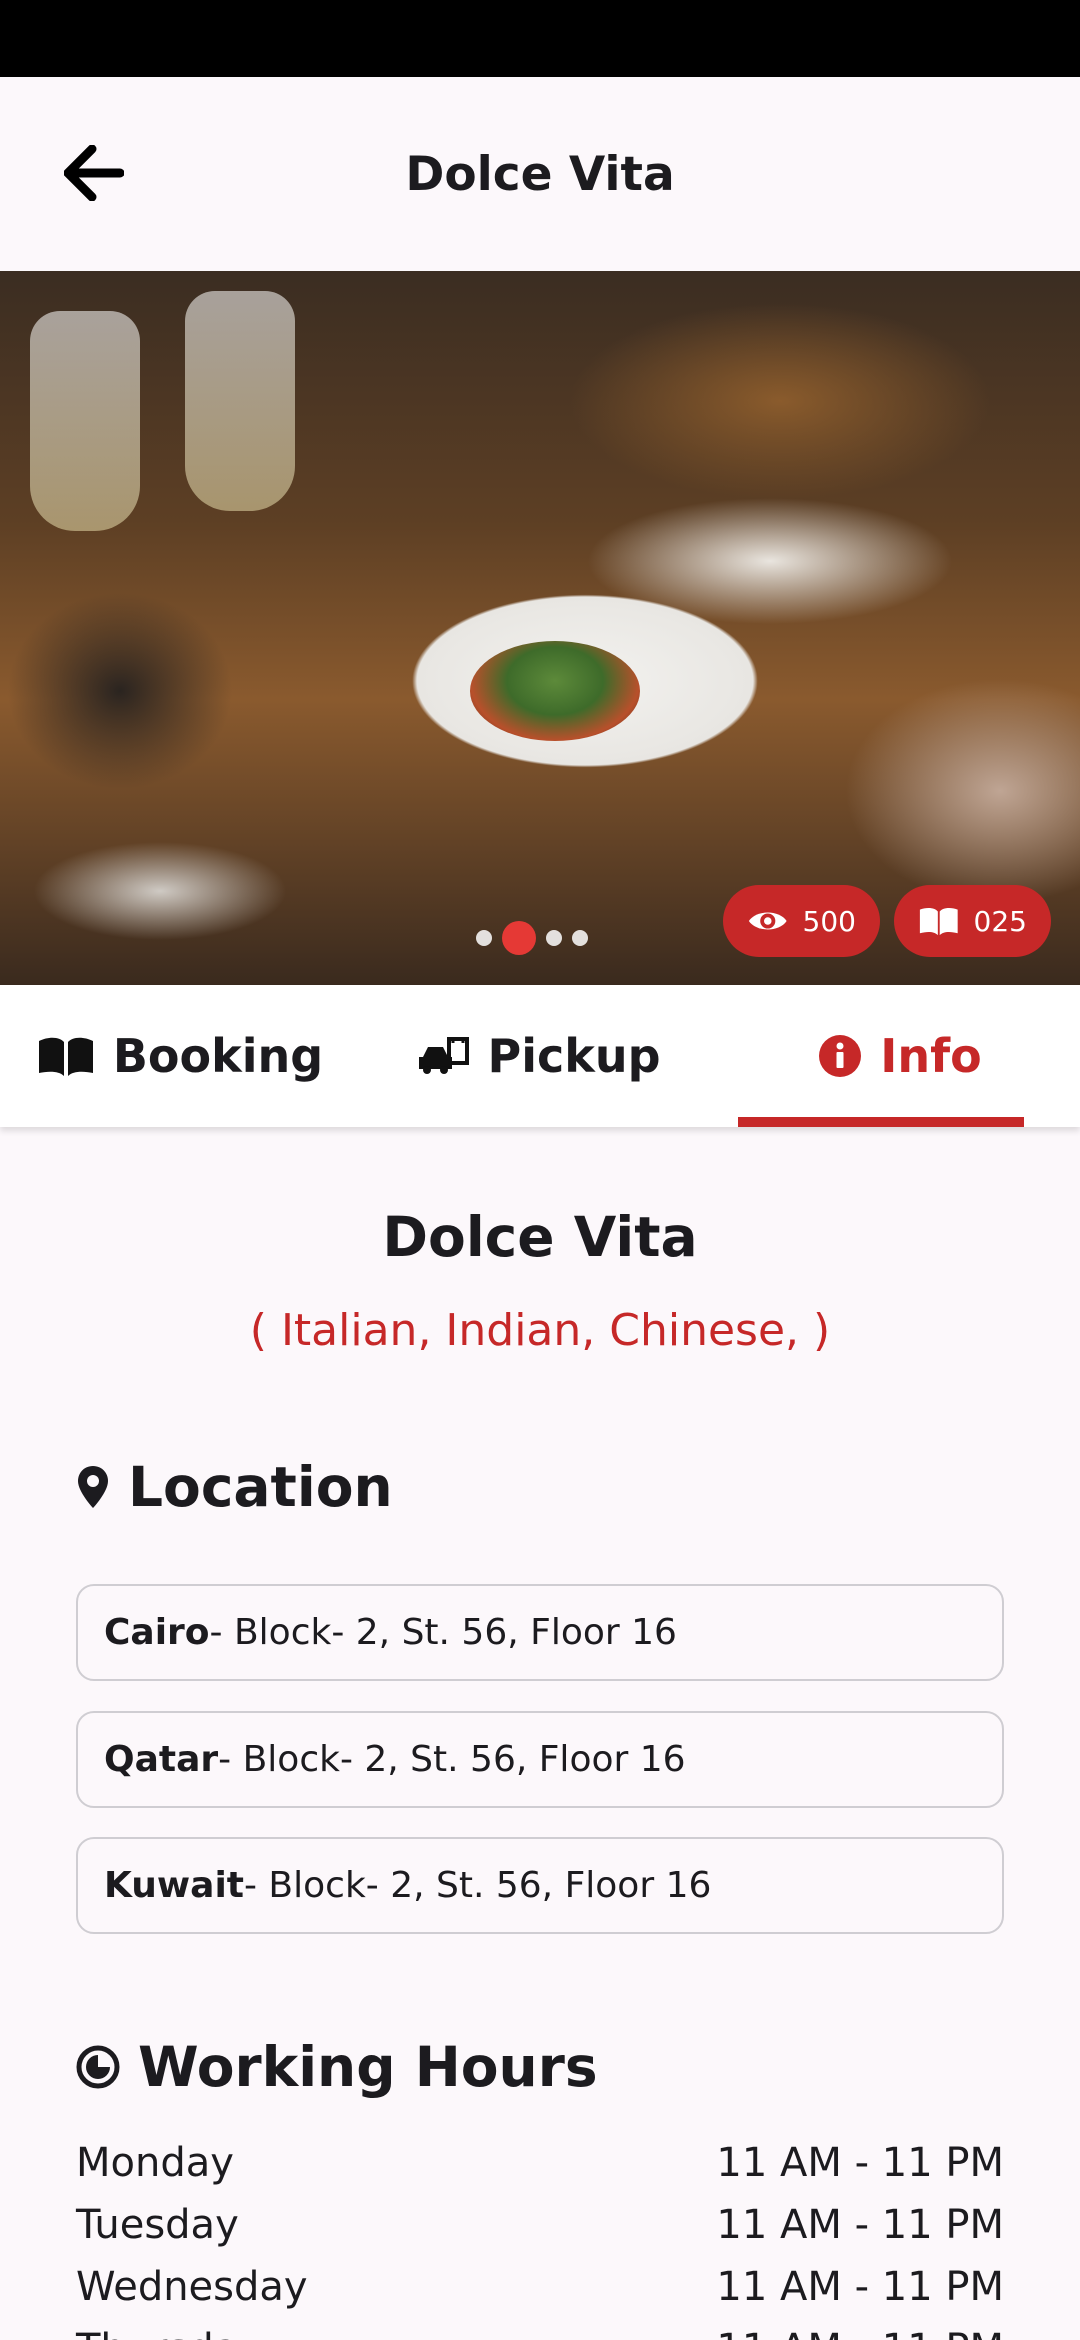 The height and width of the screenshot is (2340, 1080). I want to click on dish-image, so click(555, 691).